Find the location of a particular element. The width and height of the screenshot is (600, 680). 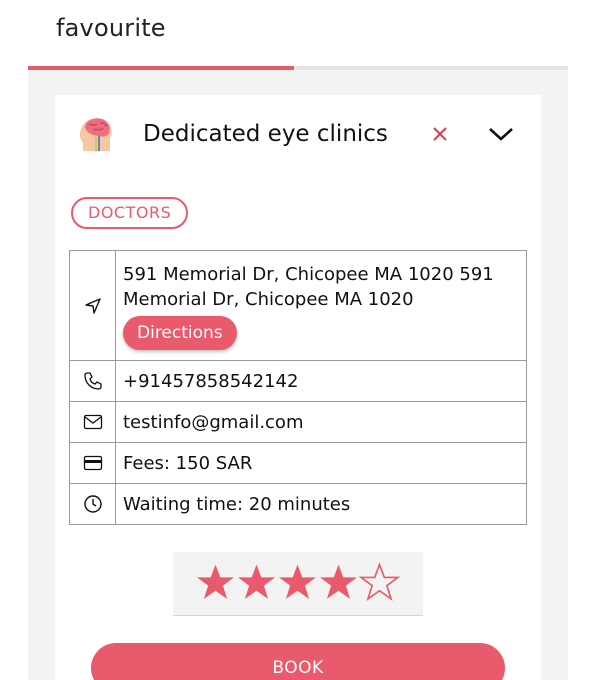

fees-row: Fees: 150 SAR is located at coordinates (298, 463).